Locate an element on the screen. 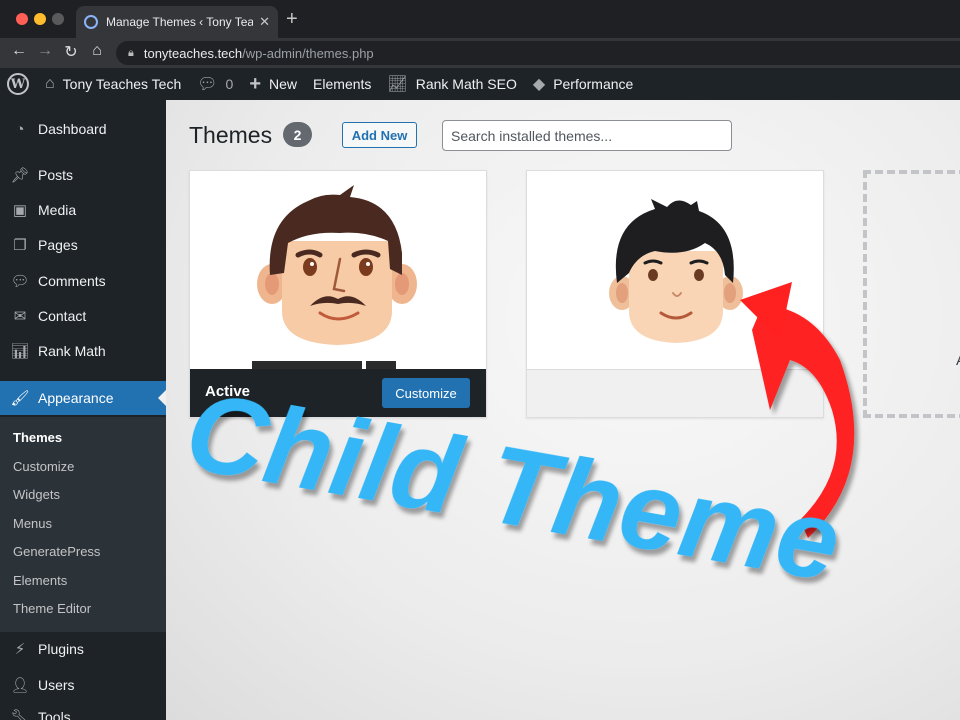 The image size is (960, 720). paintbrush-icon: 🖌︎ is located at coordinates (20, 398).